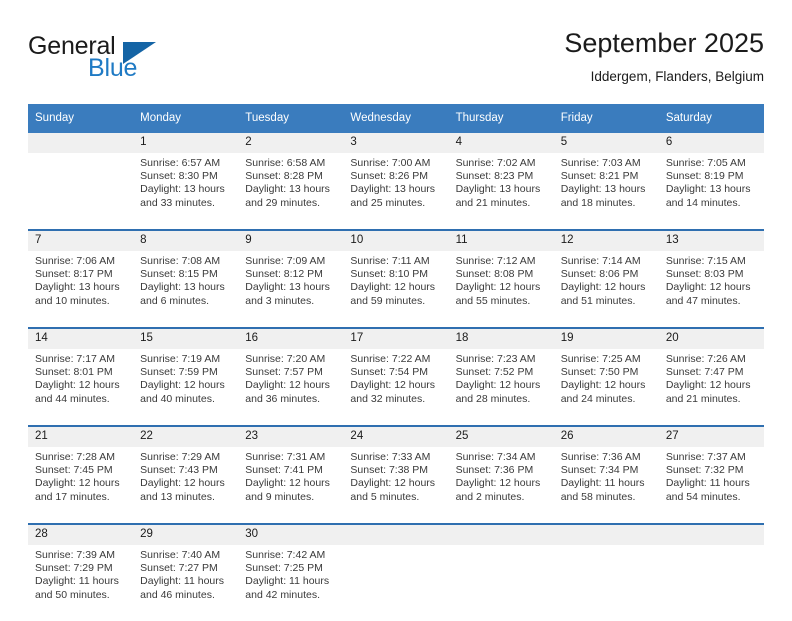 The width and height of the screenshot is (792, 621). What do you see at coordinates (390, 457) in the screenshot?
I see `sunrise-text: Sunrise: 7:33 AM` at bounding box center [390, 457].